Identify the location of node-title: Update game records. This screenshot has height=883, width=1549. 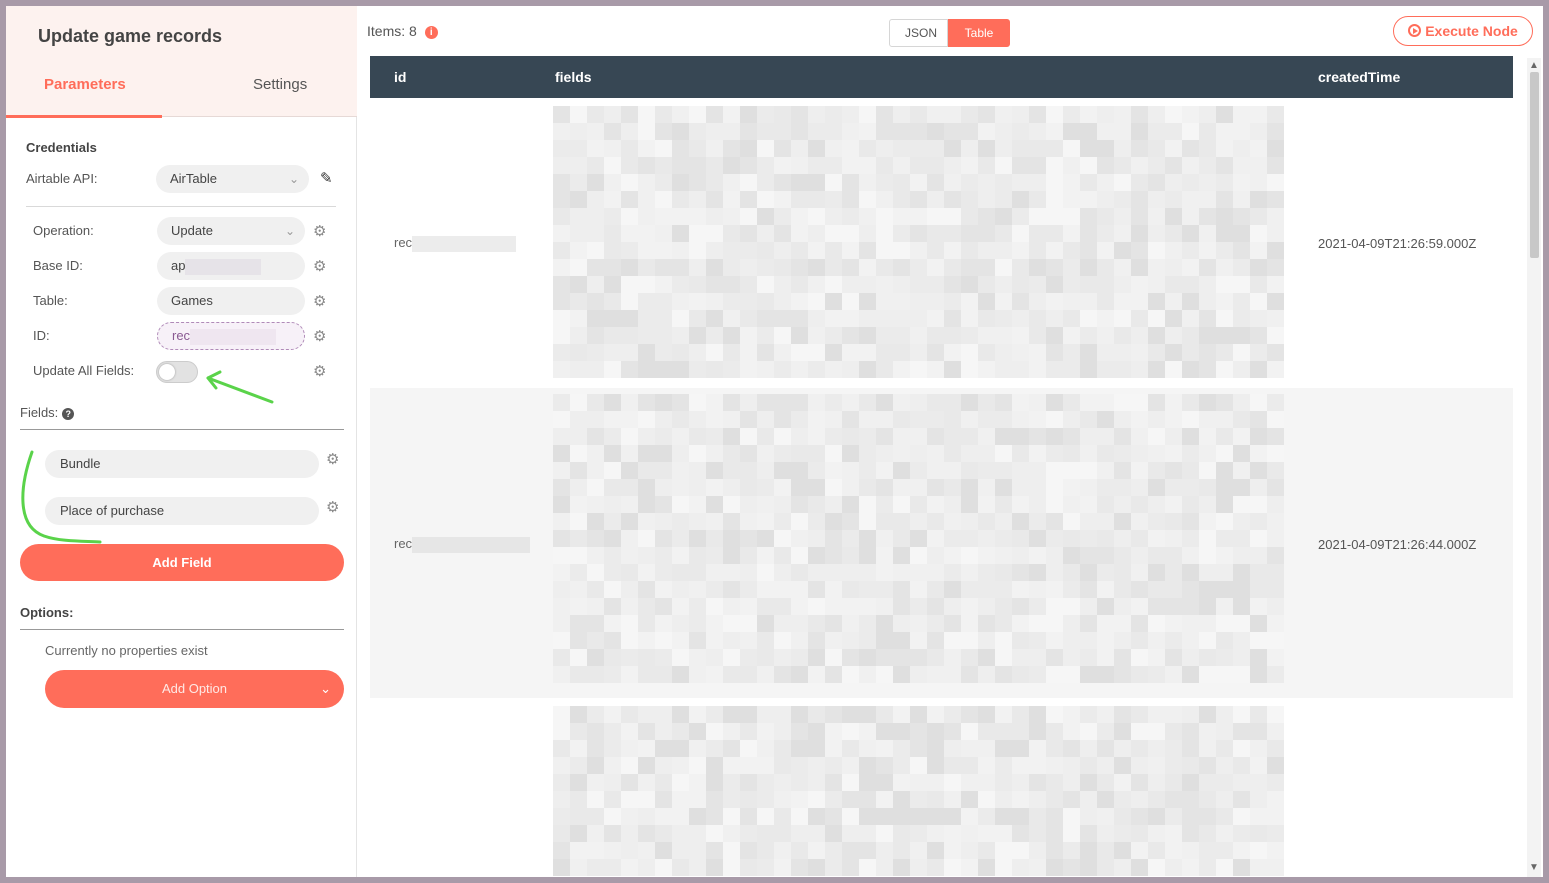
(130, 36).